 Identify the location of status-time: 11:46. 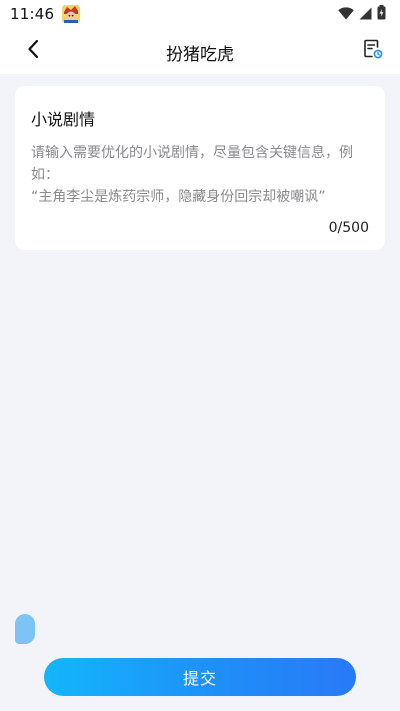
(32, 14).